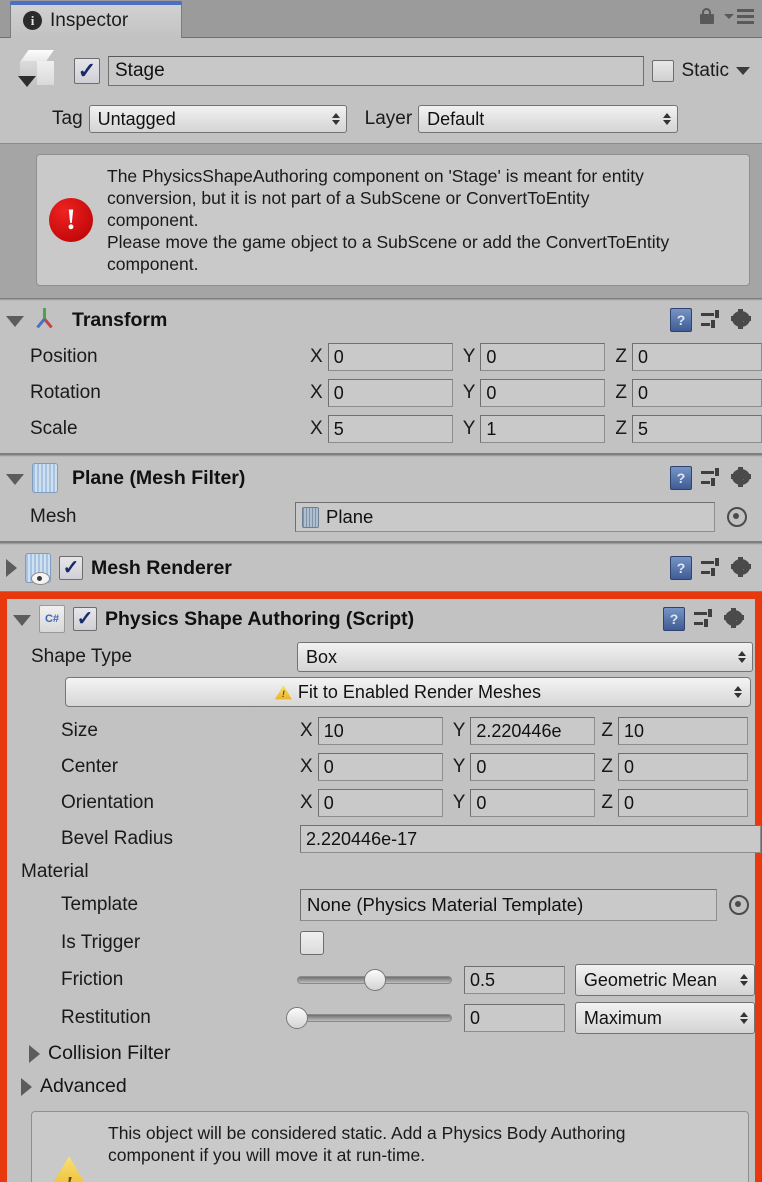 The width and height of the screenshot is (762, 1182). What do you see at coordinates (697, 393) in the screenshot?
I see `rotation-z-input: 0` at bounding box center [697, 393].